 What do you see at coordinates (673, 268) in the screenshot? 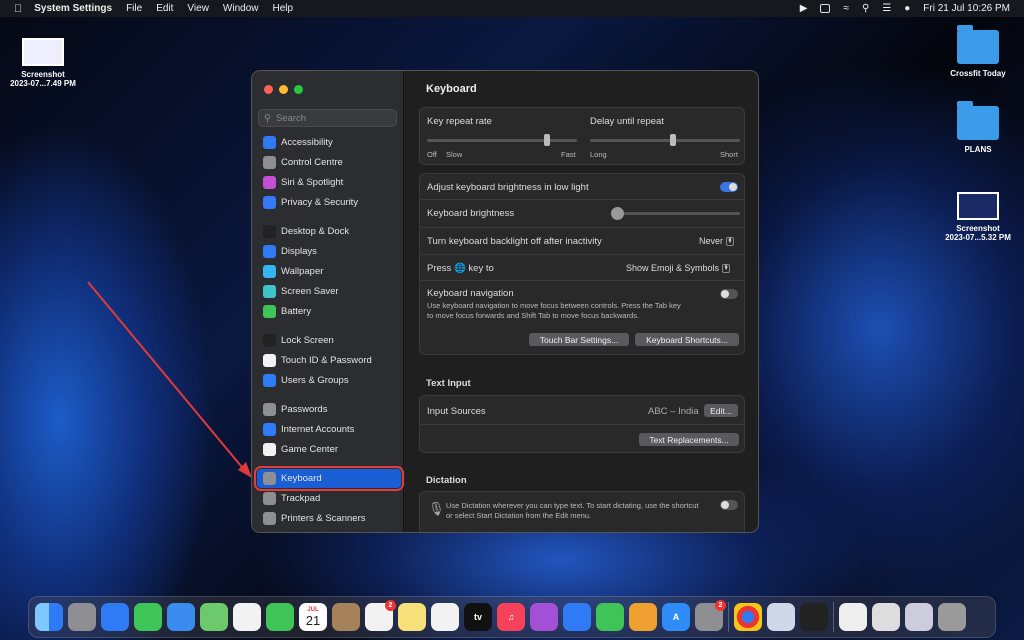
I see `press-key-value: Show Emoji & Symbols` at bounding box center [673, 268].